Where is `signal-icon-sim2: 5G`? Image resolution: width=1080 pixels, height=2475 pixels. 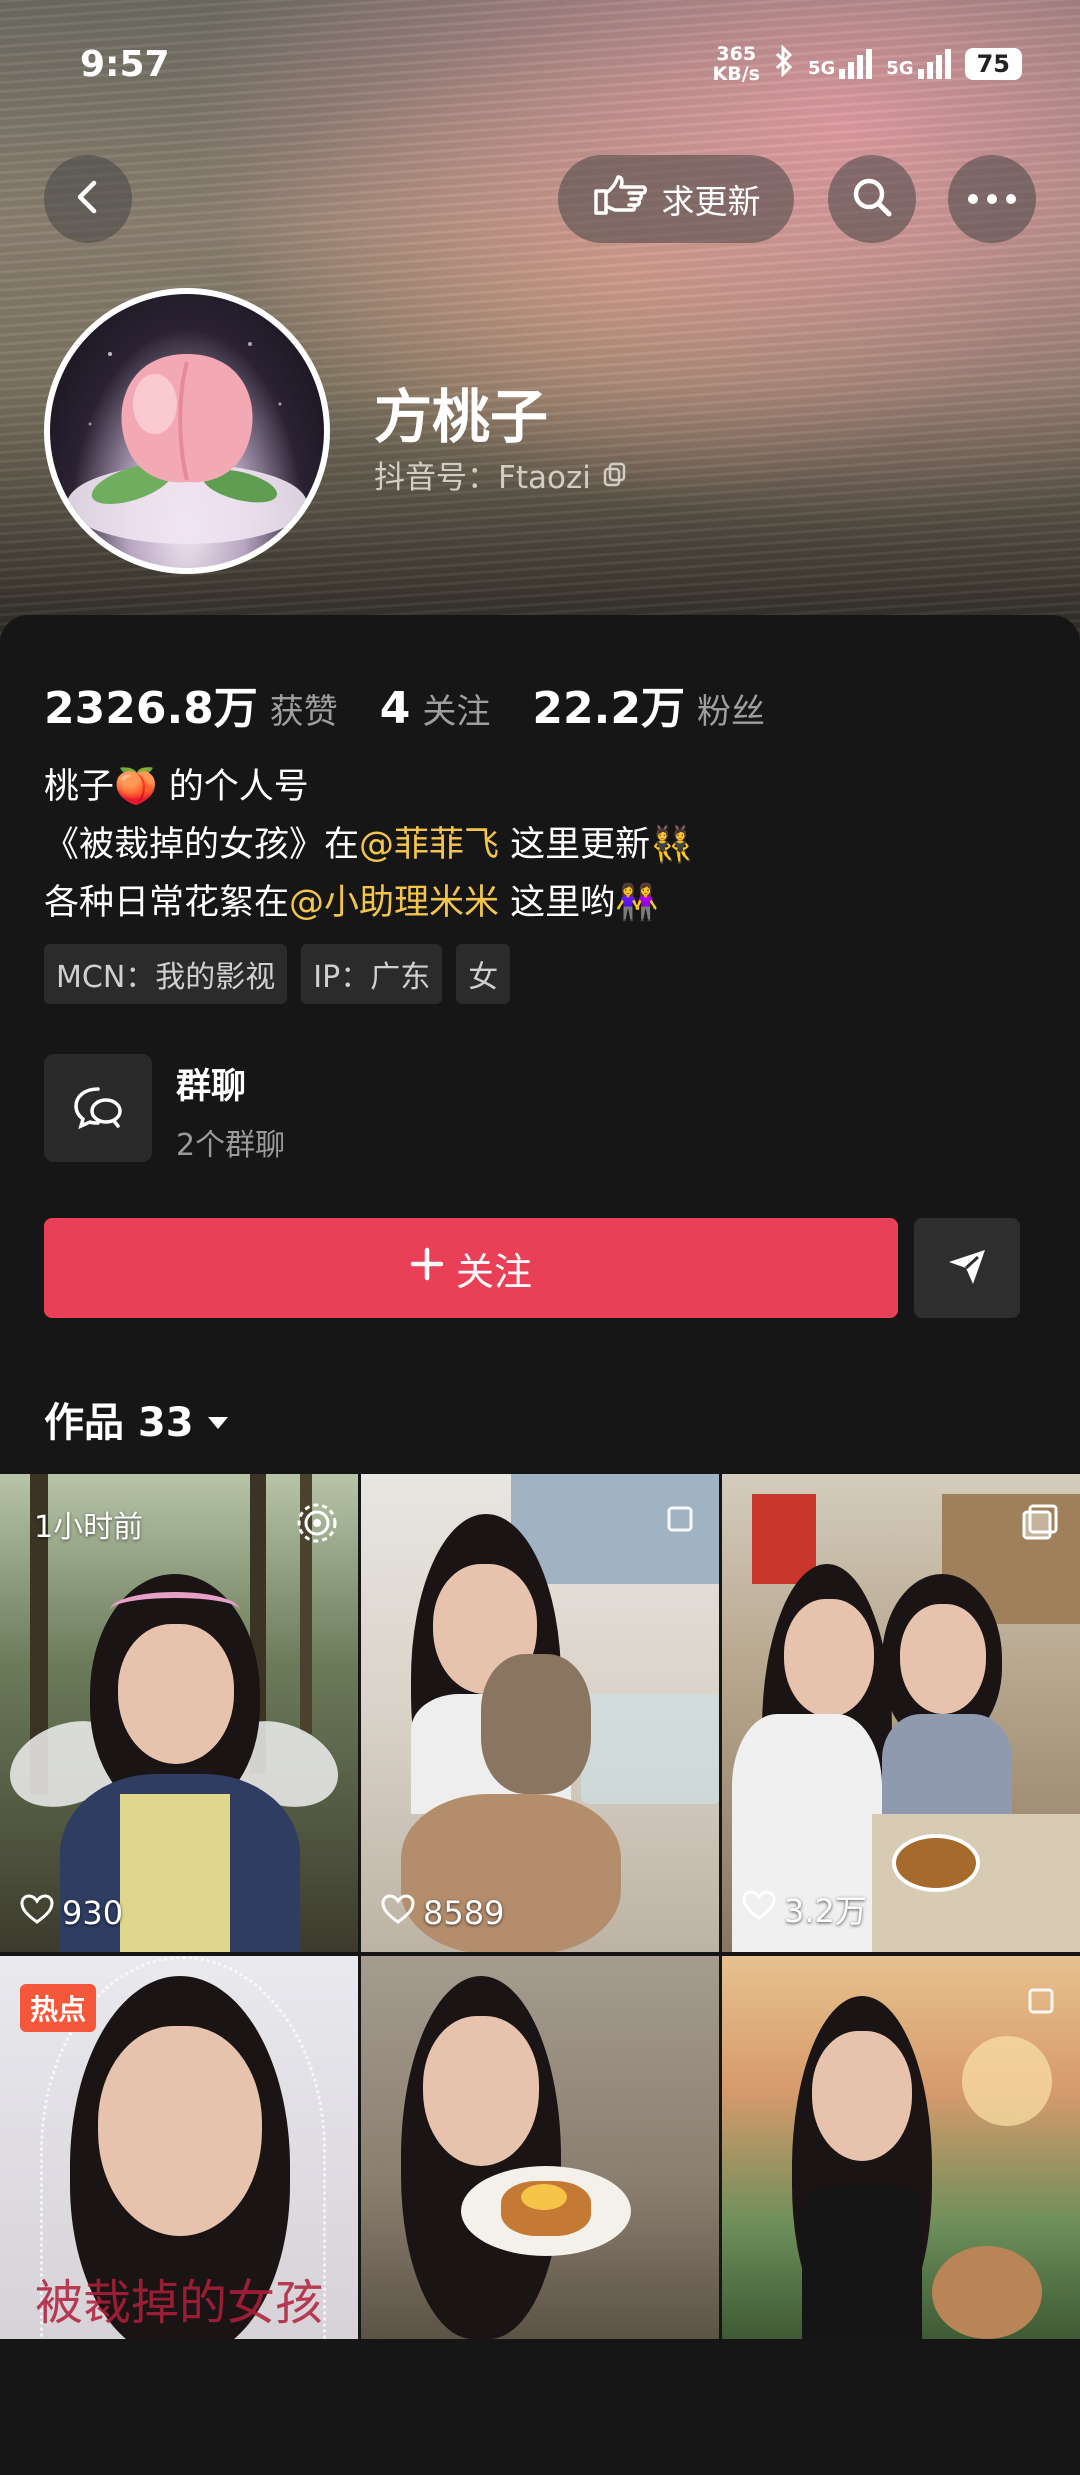
signal-icon-sim2: 5G is located at coordinates (918, 64).